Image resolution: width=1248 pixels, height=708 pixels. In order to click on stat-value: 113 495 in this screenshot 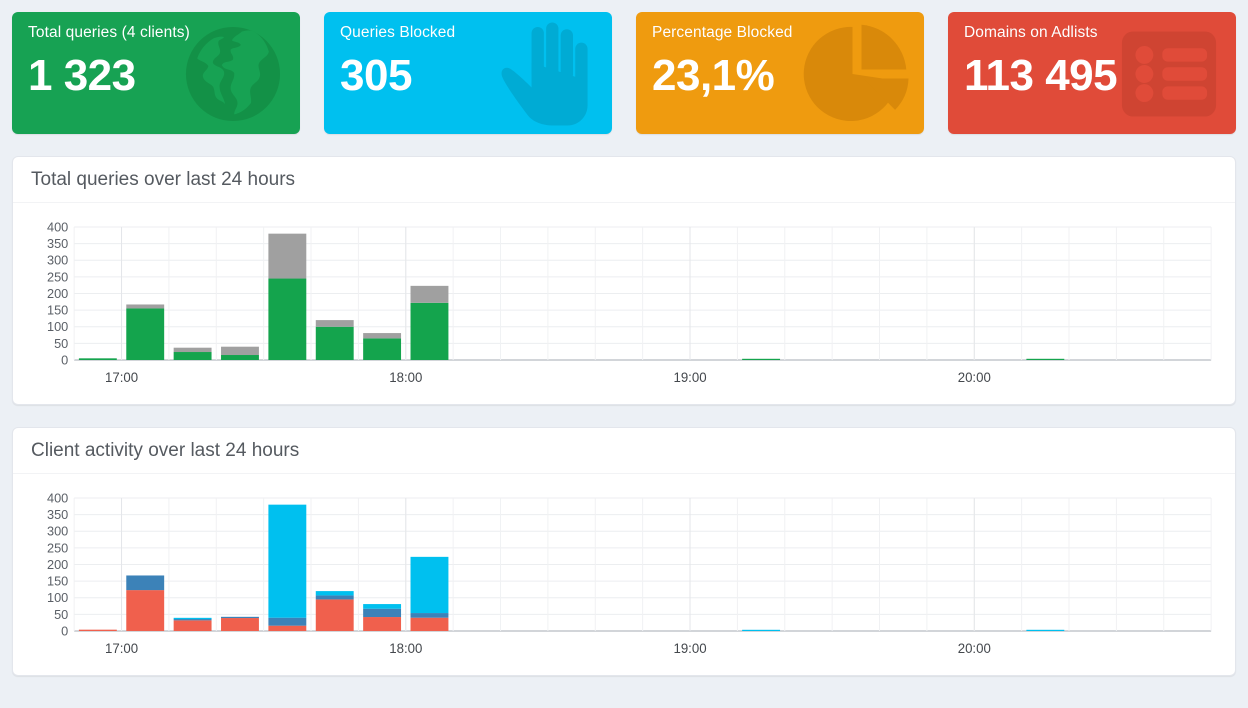, I will do `click(1041, 75)`.